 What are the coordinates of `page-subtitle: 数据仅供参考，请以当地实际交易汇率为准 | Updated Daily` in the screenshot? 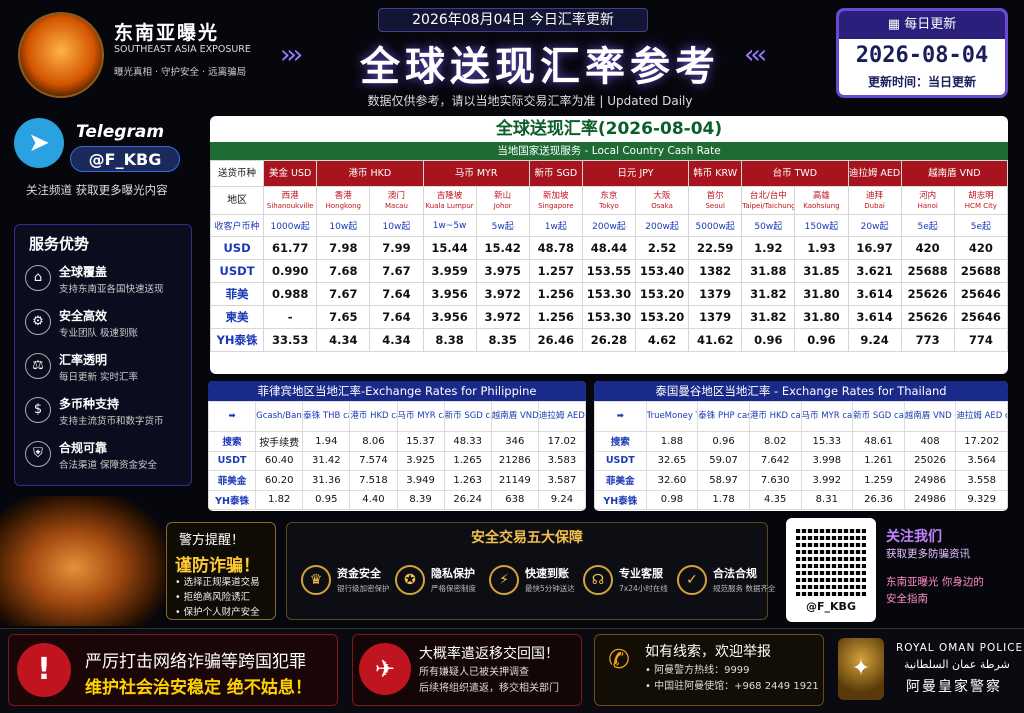 It's located at (530, 101).